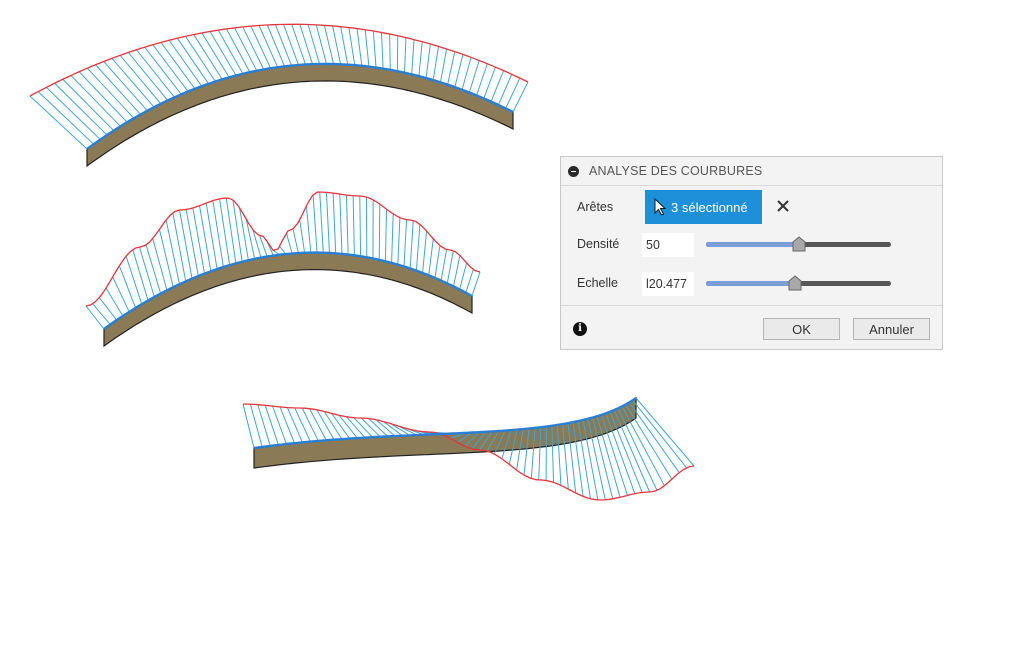 This screenshot has width=1024, height=654. I want to click on cursor-icon, so click(660, 207).